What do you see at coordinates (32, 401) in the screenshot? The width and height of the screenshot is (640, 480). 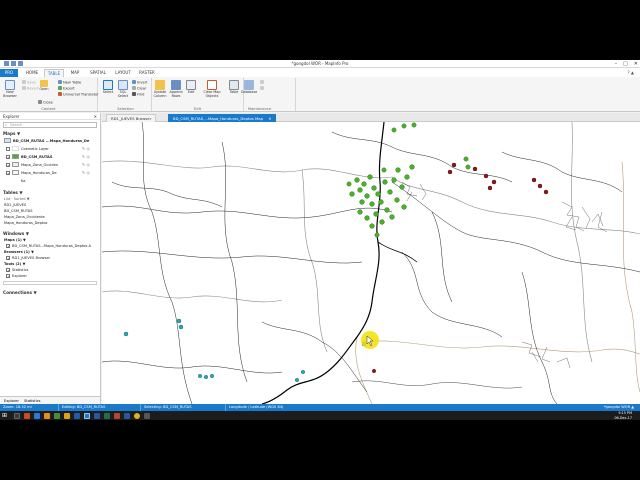 I see `bottom-tab-statistics: Statistics` at bounding box center [32, 401].